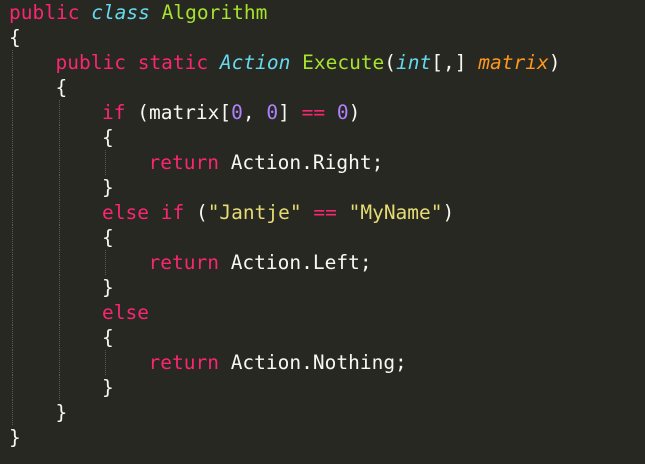  What do you see at coordinates (312, 362) in the screenshot?
I see `code-token: Action.Nothing;` at bounding box center [312, 362].